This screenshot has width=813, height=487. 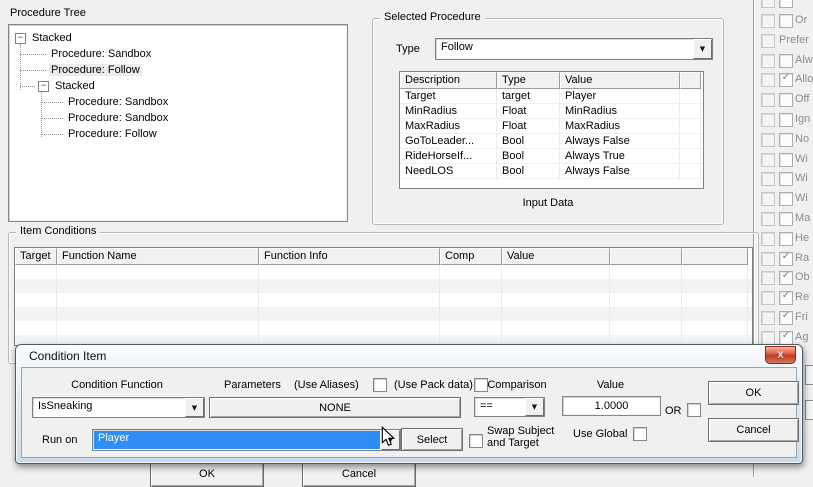 I want to click on table-row: Target target Player, so click(x=551, y=96).